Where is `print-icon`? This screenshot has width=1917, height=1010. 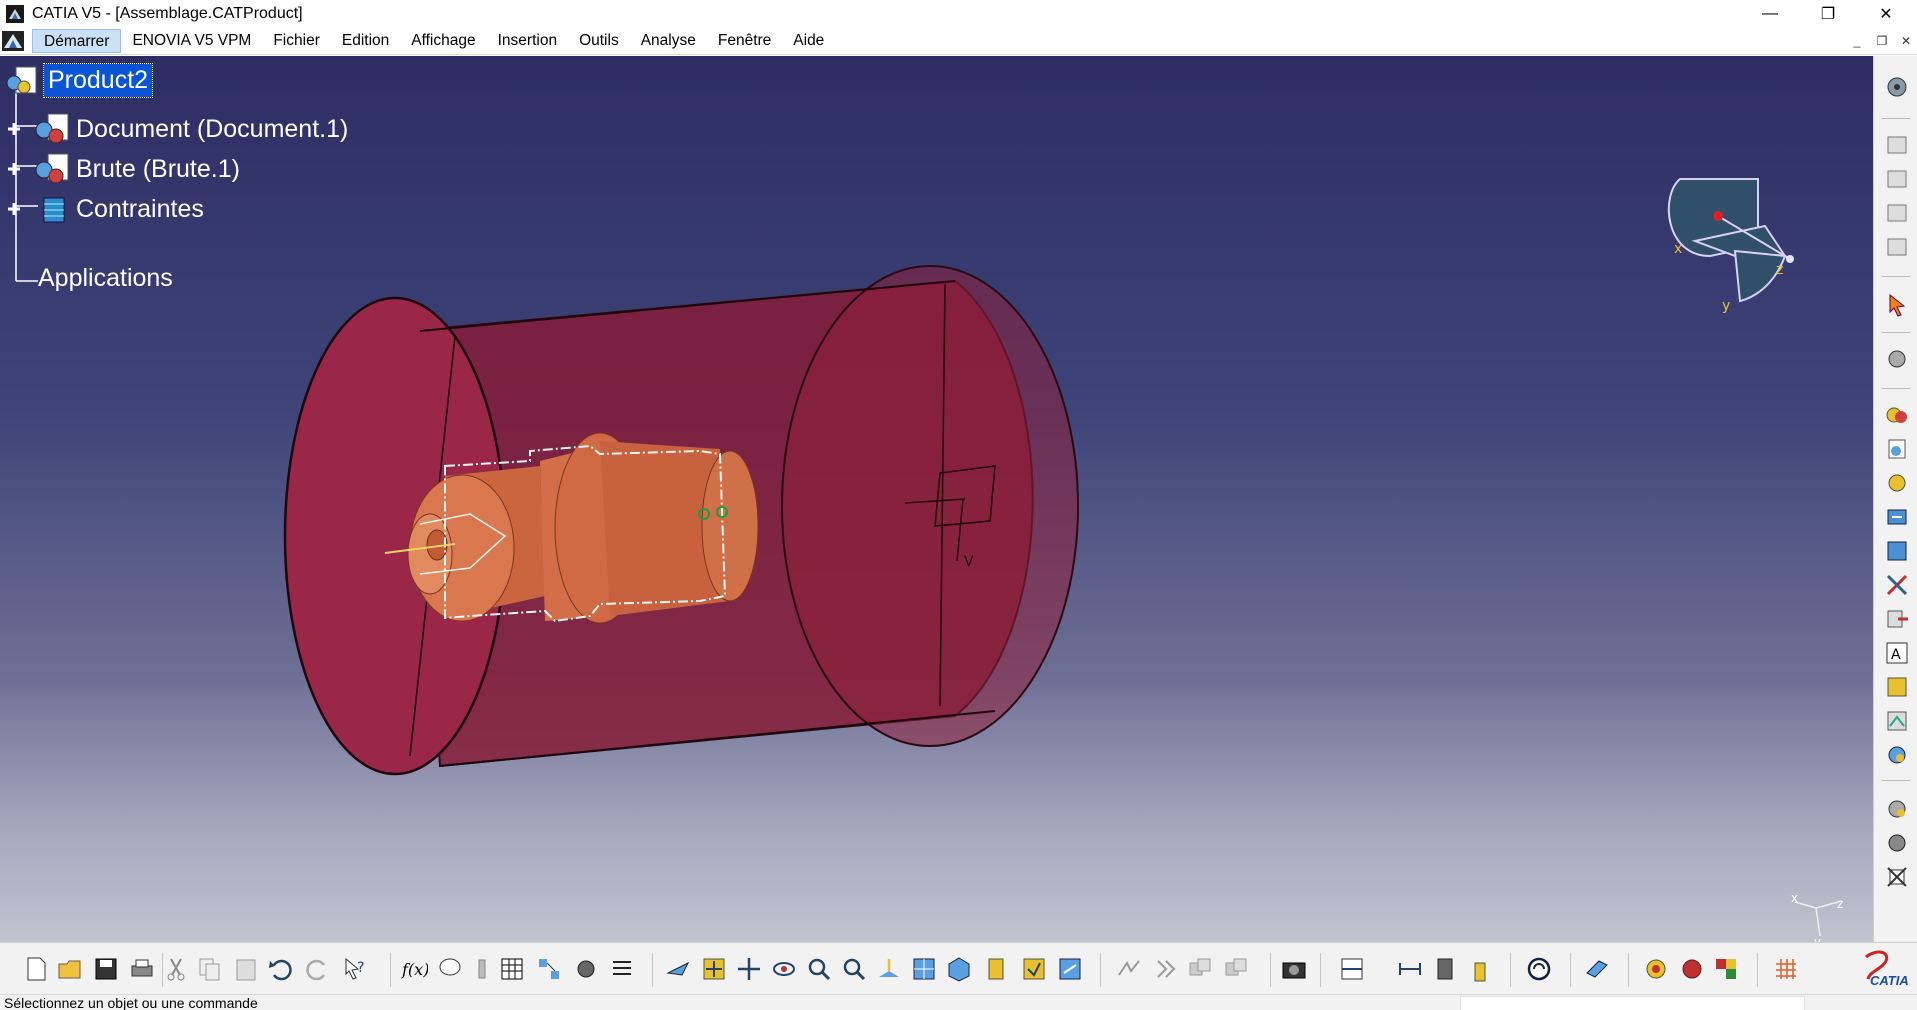 print-icon is located at coordinates (142, 969).